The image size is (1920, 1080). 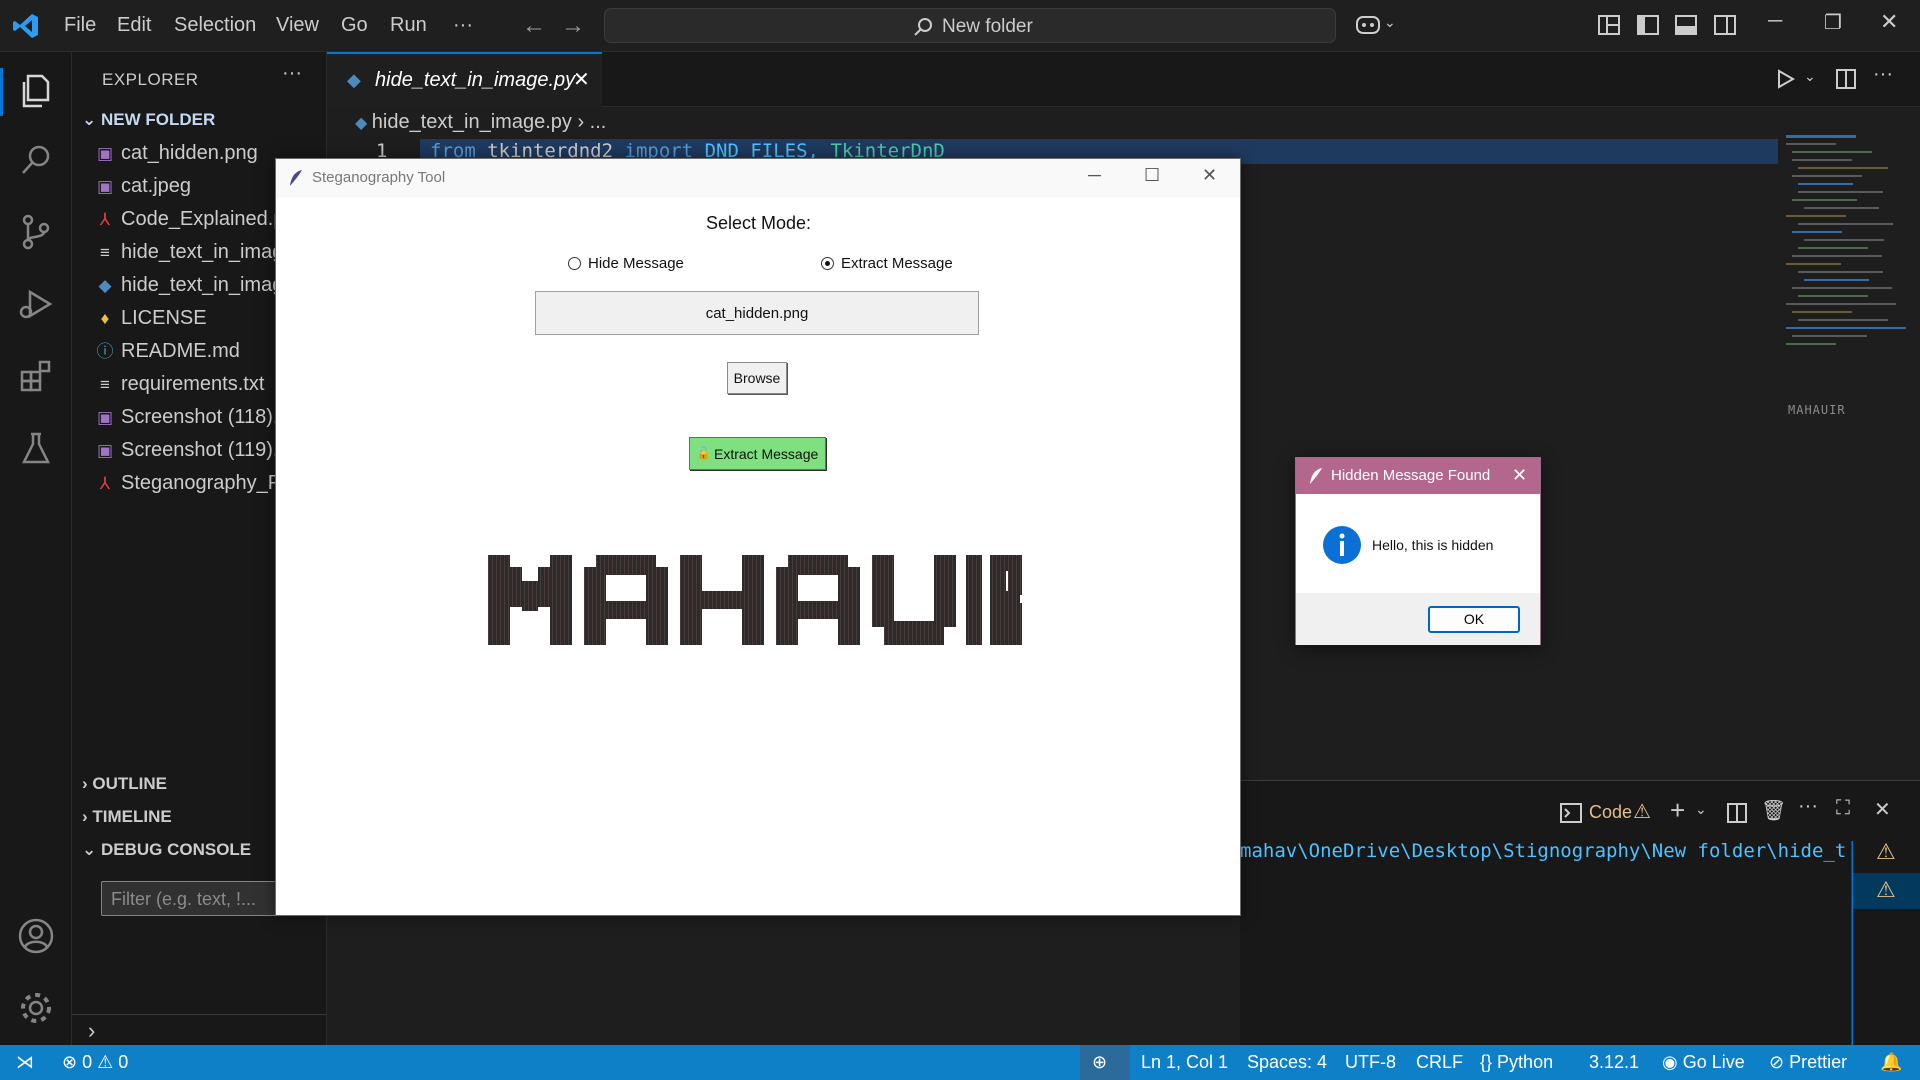 What do you see at coordinates (1486, 1062) in the screenshot?
I see `braces-icon: {}` at bounding box center [1486, 1062].